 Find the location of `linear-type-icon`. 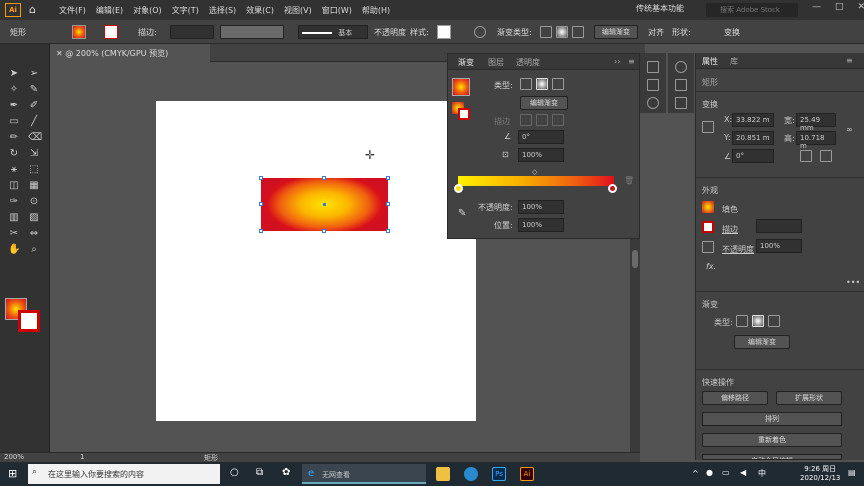

linear-type-icon is located at coordinates (526, 84).